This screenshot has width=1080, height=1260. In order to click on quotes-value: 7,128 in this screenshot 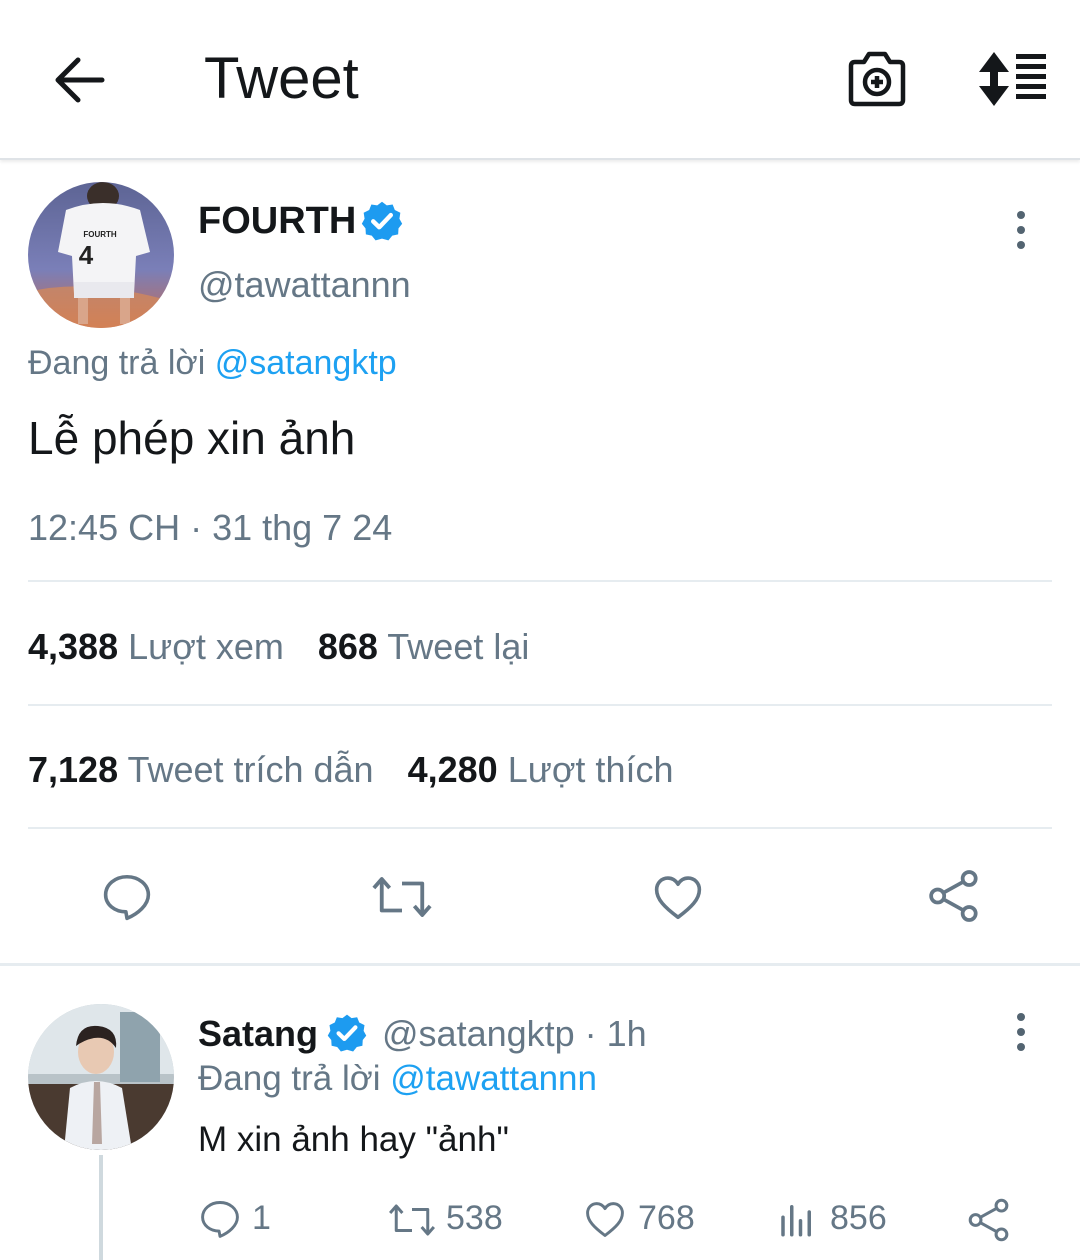, I will do `click(73, 769)`.